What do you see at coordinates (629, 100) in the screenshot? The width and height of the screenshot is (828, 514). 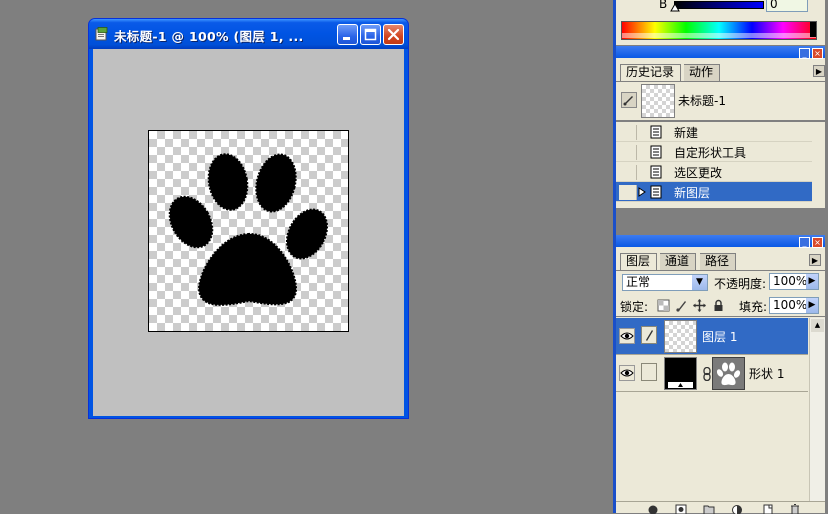 I see `history-brush-source-icon` at bounding box center [629, 100].